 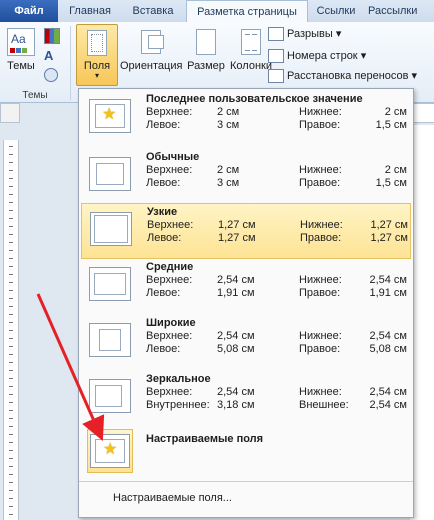 I want to click on margin-left-value: 1,91 см, so click(x=236, y=293).